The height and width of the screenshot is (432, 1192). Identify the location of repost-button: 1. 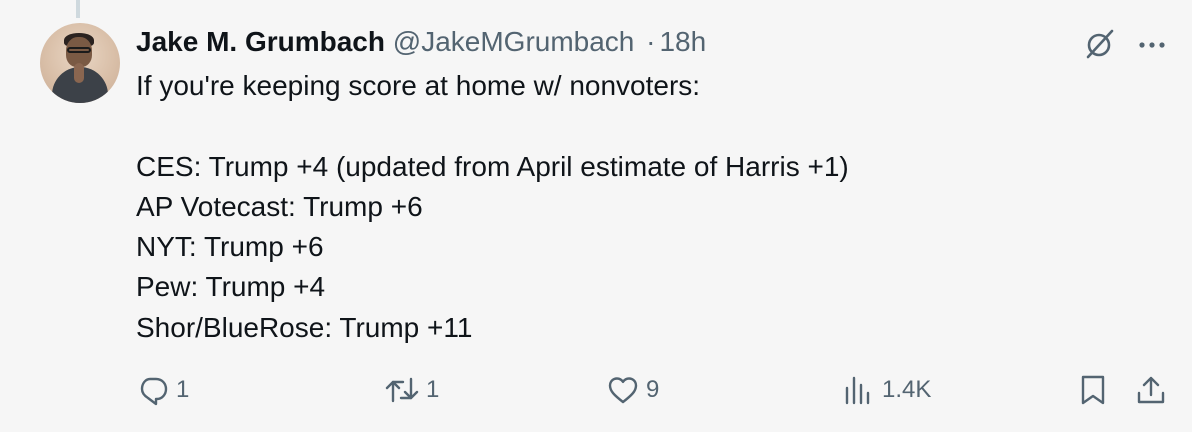
(411, 390).